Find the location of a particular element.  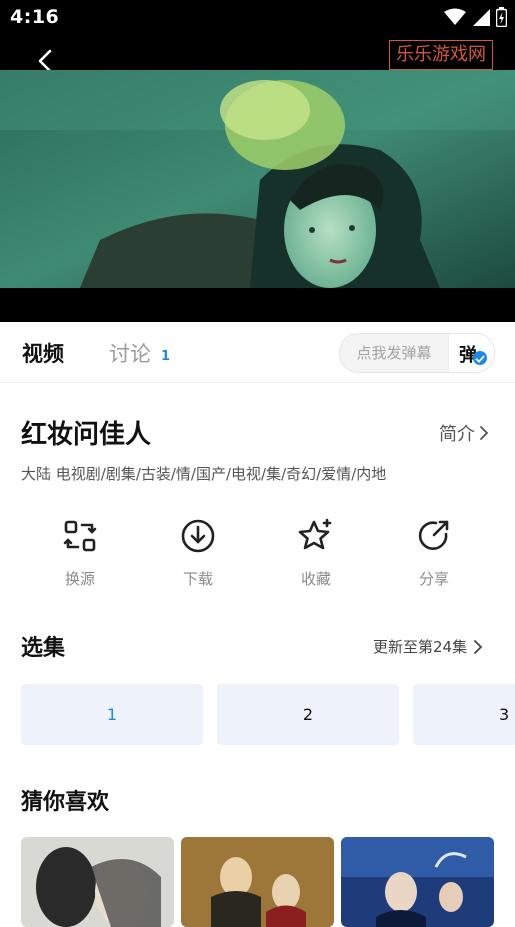

signal-icon is located at coordinates (481, 17).